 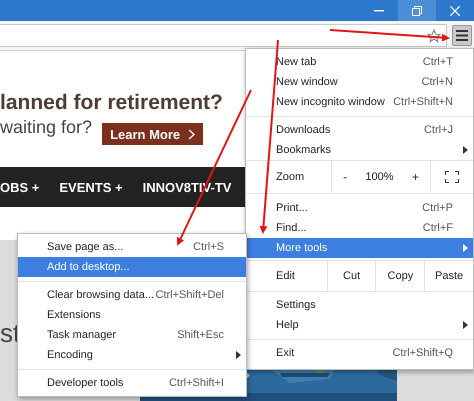 What do you see at coordinates (290, 177) in the screenshot?
I see `zoom-label: Zoom` at bounding box center [290, 177].